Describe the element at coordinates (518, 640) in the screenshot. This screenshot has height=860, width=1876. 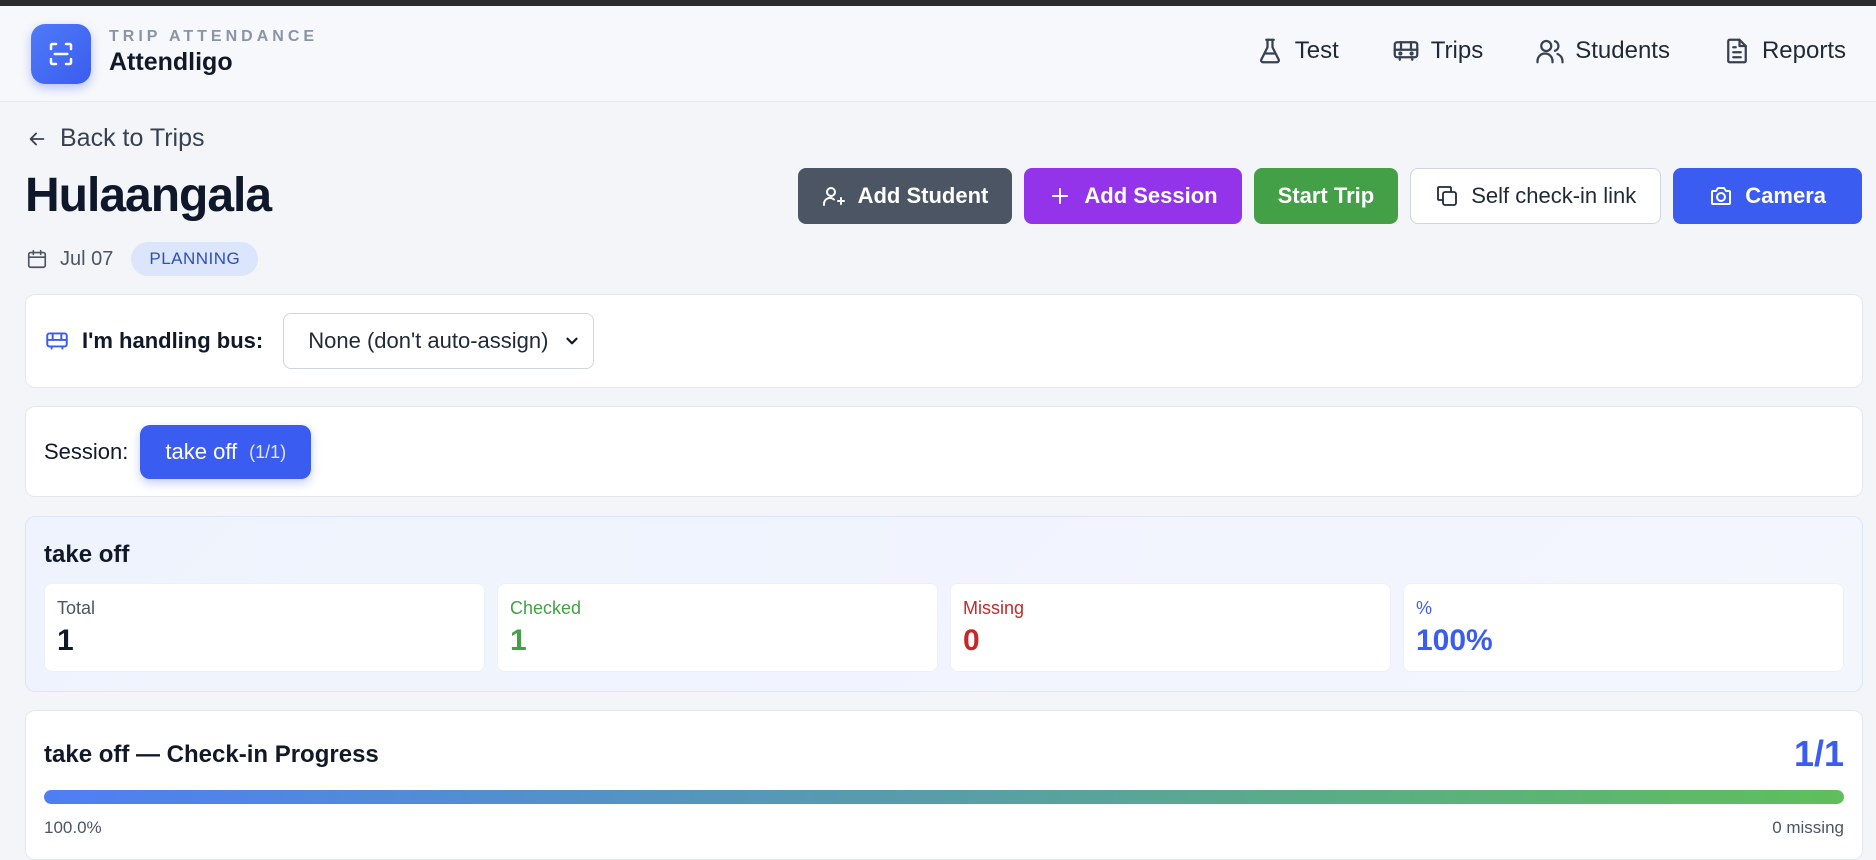
I see `stat-checked-value: 1` at that location.